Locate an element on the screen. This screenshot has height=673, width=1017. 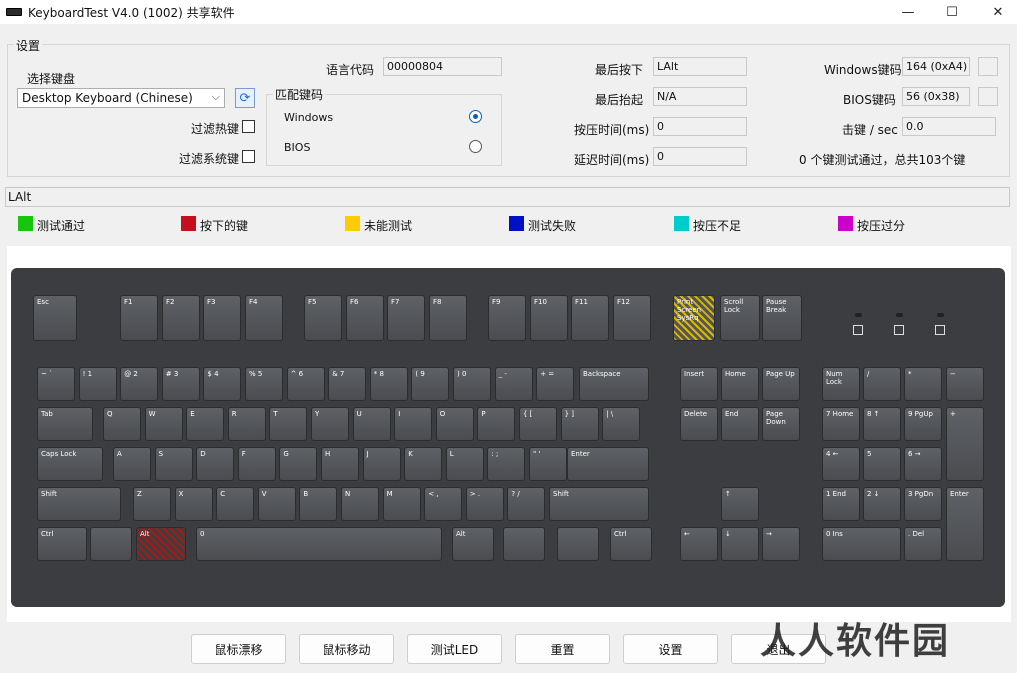
key-f1: F1 is located at coordinates (139, 318).